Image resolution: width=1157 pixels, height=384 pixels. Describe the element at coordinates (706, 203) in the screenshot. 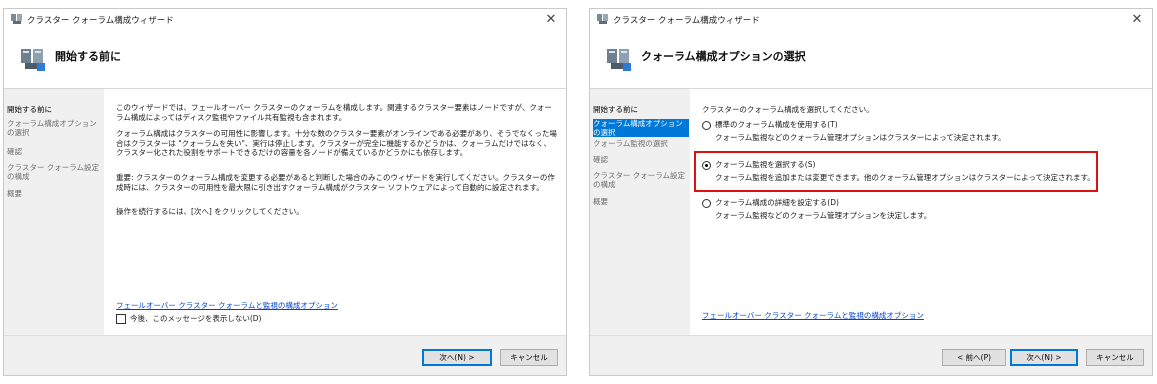

I see `option-advanced-radio` at that location.